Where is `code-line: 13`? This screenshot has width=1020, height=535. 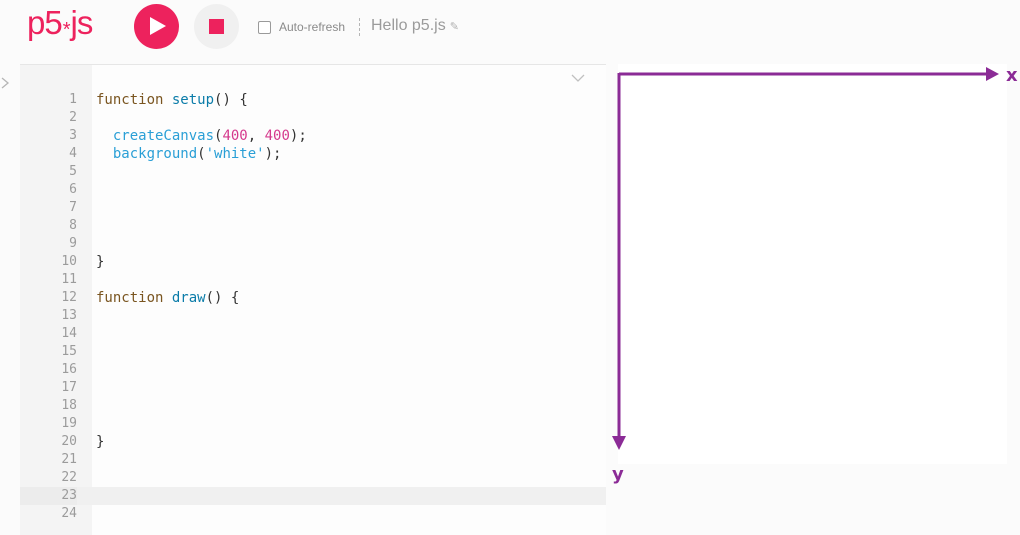 code-line: 13 is located at coordinates (313, 316).